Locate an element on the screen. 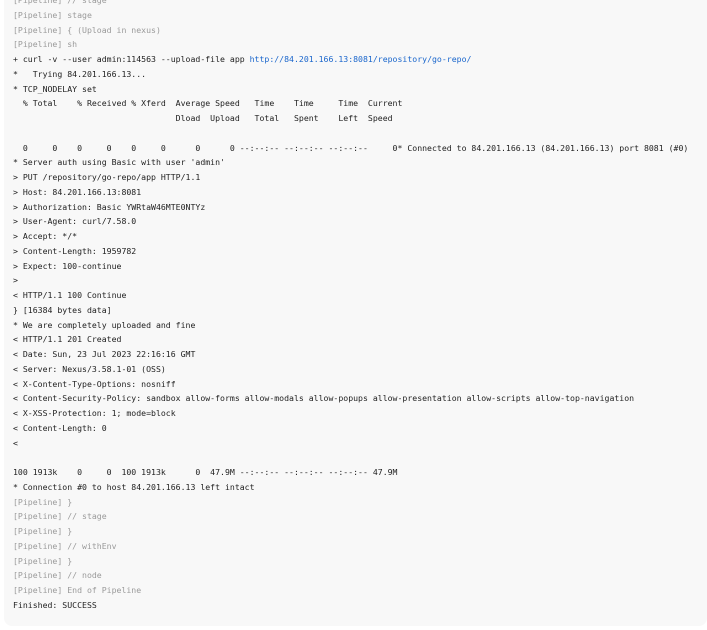 The image size is (707, 630). console-line-text: Finished: SUCCESS is located at coordinates (55, 604).